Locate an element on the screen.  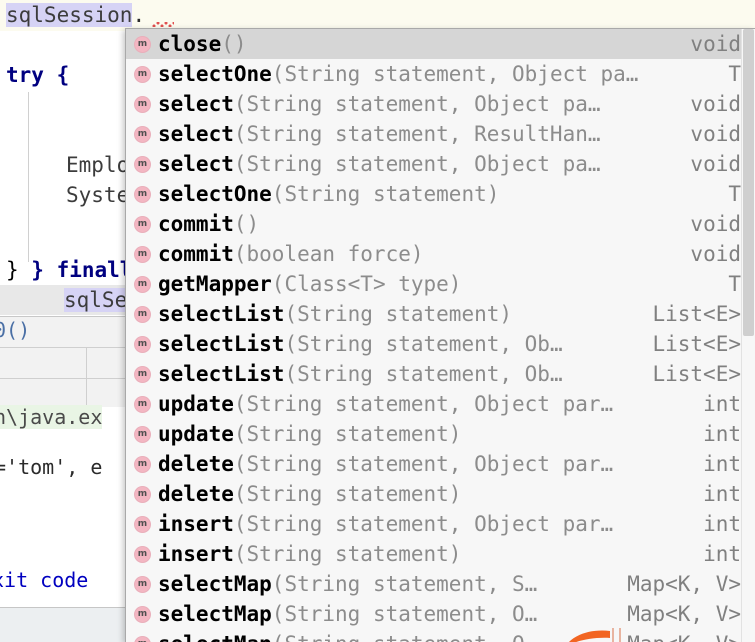
completion-item: m delete(String statement) int is located at coordinates (440, 494).